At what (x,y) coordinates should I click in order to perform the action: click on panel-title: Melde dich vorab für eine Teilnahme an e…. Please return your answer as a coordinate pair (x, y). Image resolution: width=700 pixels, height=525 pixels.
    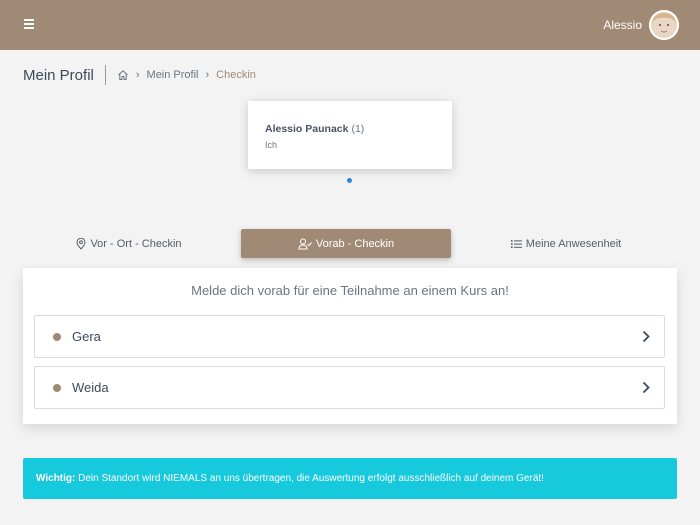
    Looking at the image, I should click on (350, 290).